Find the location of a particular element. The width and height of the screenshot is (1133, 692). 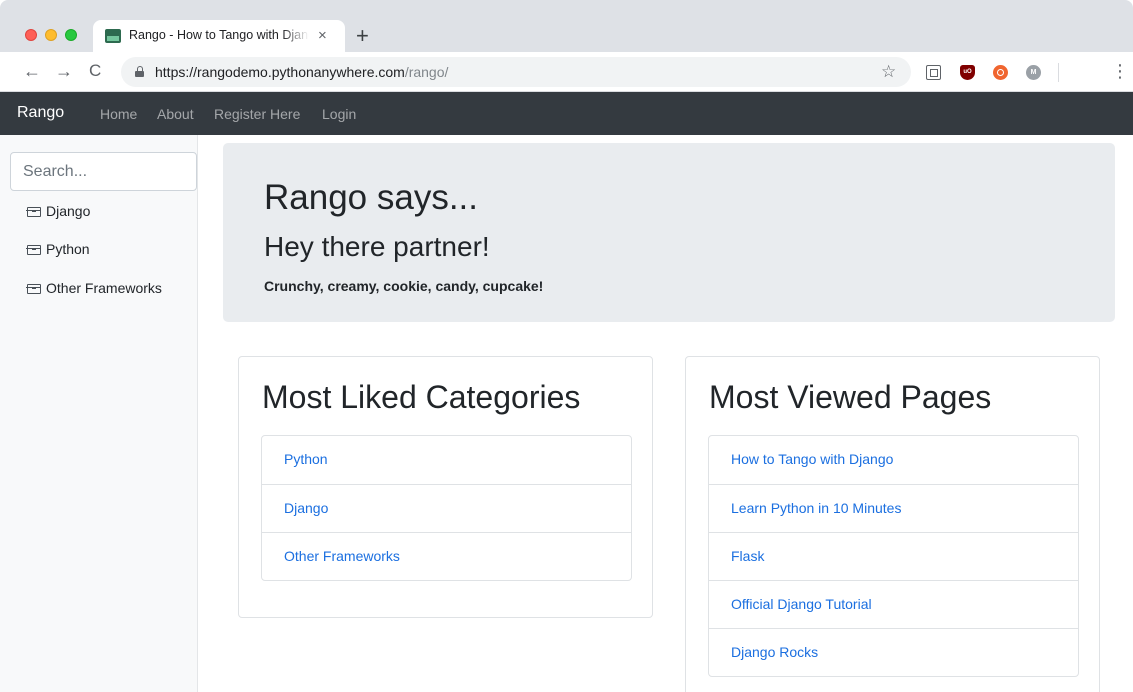

sidebar-item-other-frameworks: Other Frameworks is located at coordinates (94, 288).